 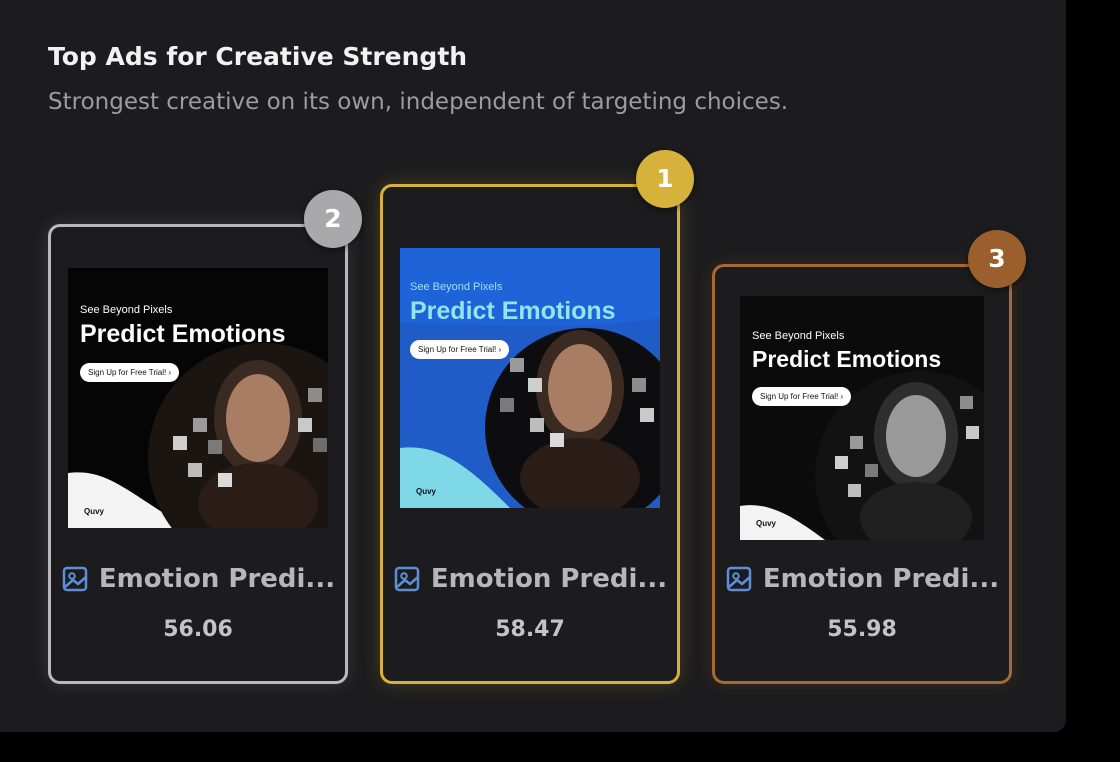 I want to click on ad-score: 55.98, so click(x=862, y=629).